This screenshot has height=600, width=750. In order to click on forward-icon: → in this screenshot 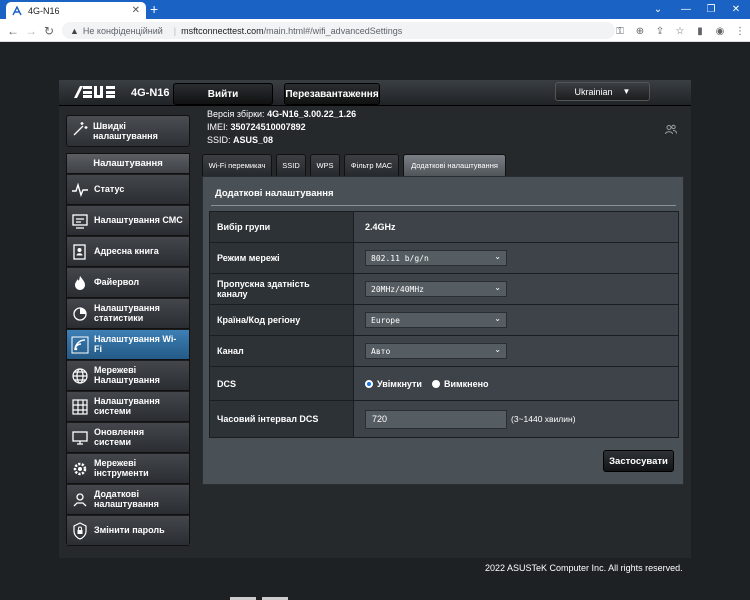, I will do `click(31, 31)`.